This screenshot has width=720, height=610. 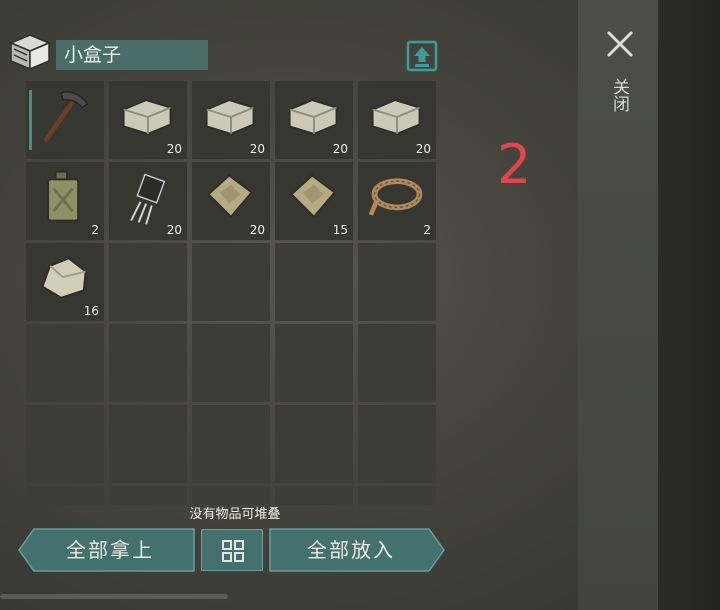 What do you see at coordinates (514, 164) in the screenshot?
I see `page-number: 2` at bounding box center [514, 164].